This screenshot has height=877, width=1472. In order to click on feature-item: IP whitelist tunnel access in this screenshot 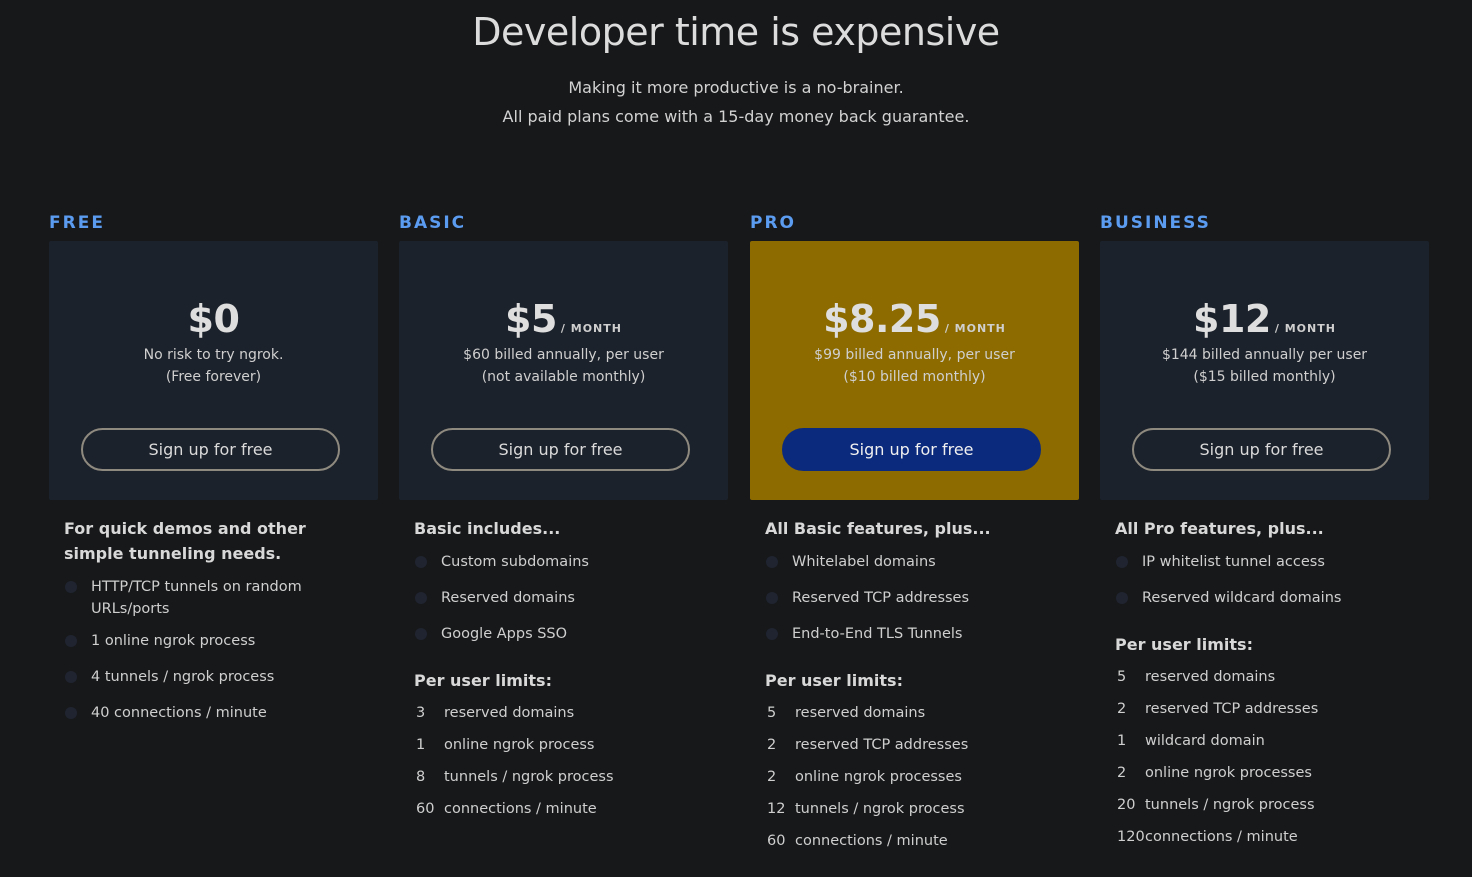, I will do `click(1233, 562)`.